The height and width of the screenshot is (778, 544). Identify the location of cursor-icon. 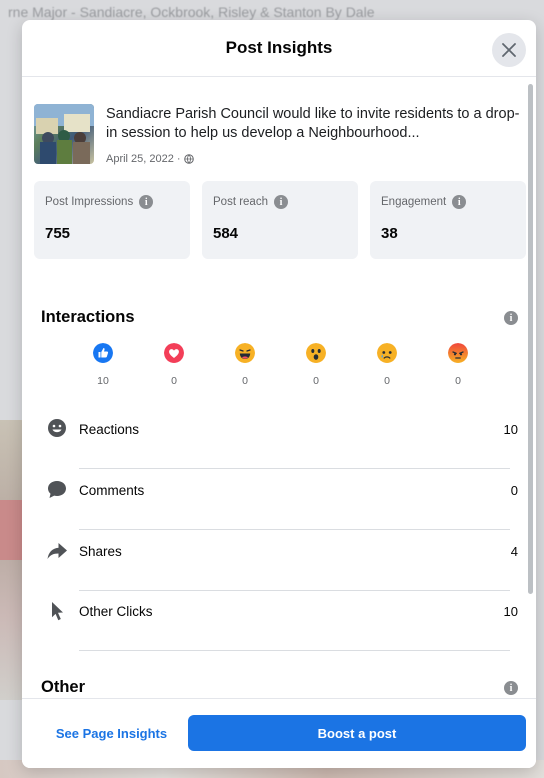
(57, 611).